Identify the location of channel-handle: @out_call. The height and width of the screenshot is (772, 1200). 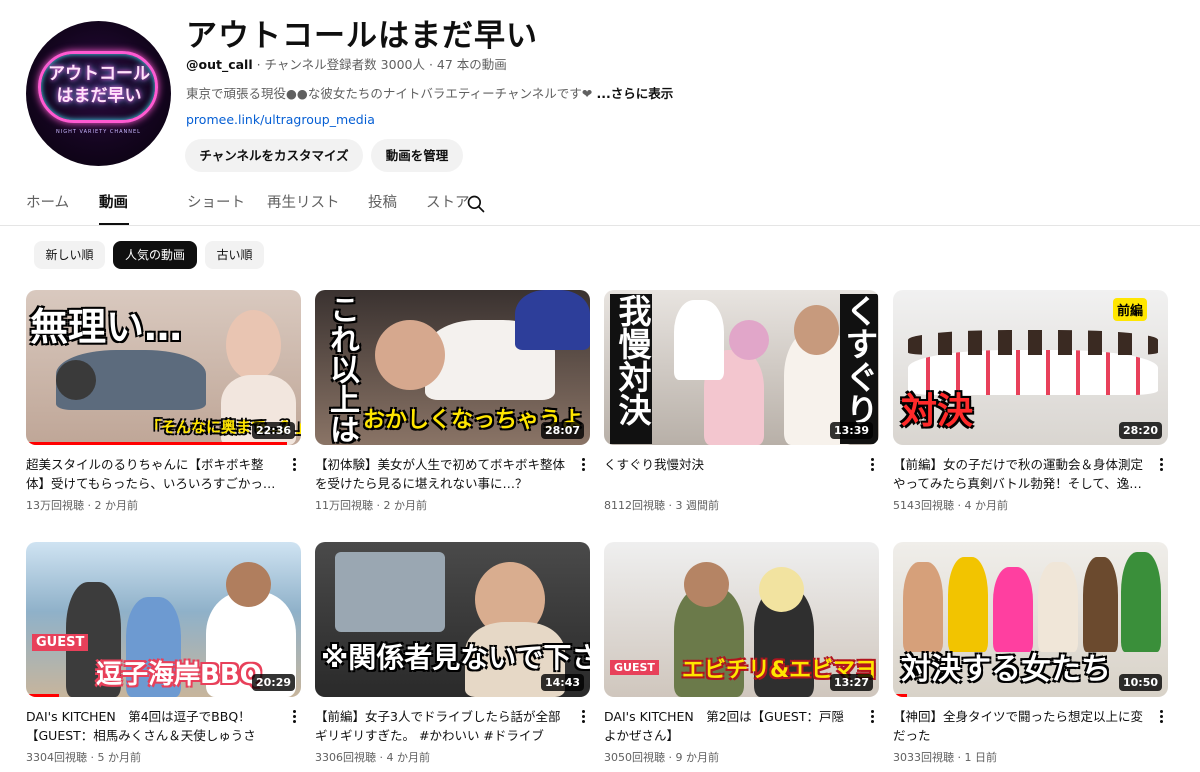
(219, 64).